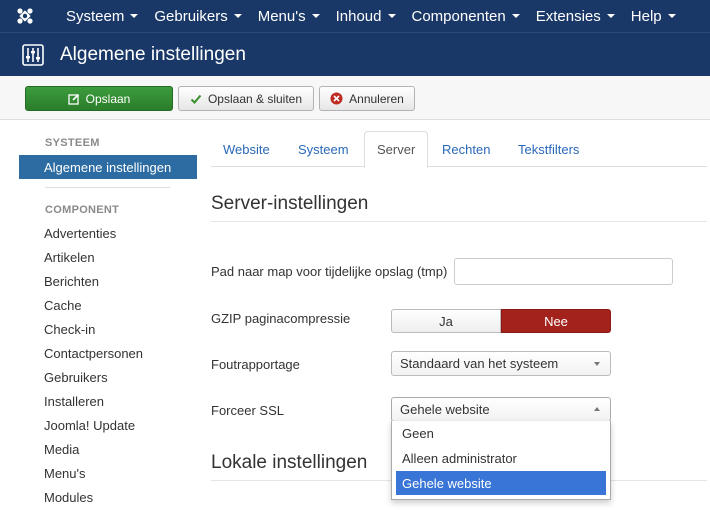 Image resolution: width=710 pixels, height=510 pixels. What do you see at coordinates (246, 149) in the screenshot?
I see `tab-website: Website` at bounding box center [246, 149].